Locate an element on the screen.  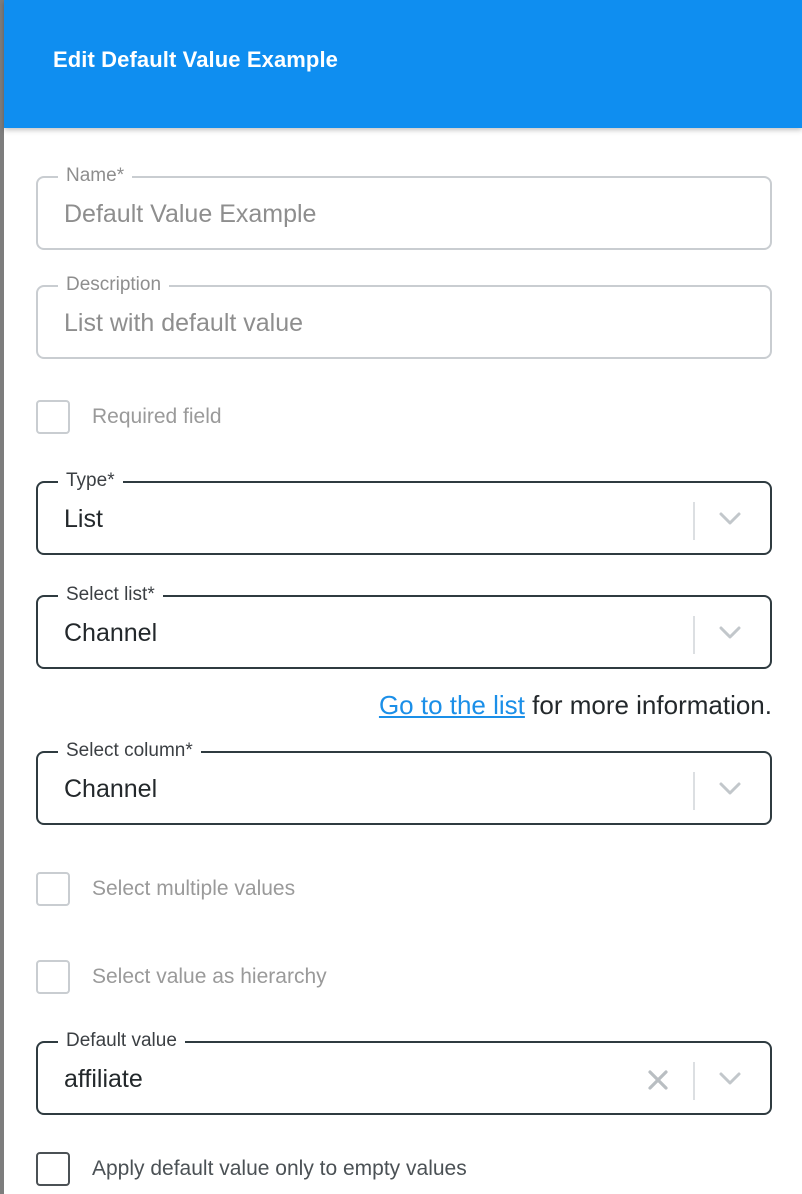
go-to-list-helper: Go to the list for more information. is located at coordinates (575, 705).